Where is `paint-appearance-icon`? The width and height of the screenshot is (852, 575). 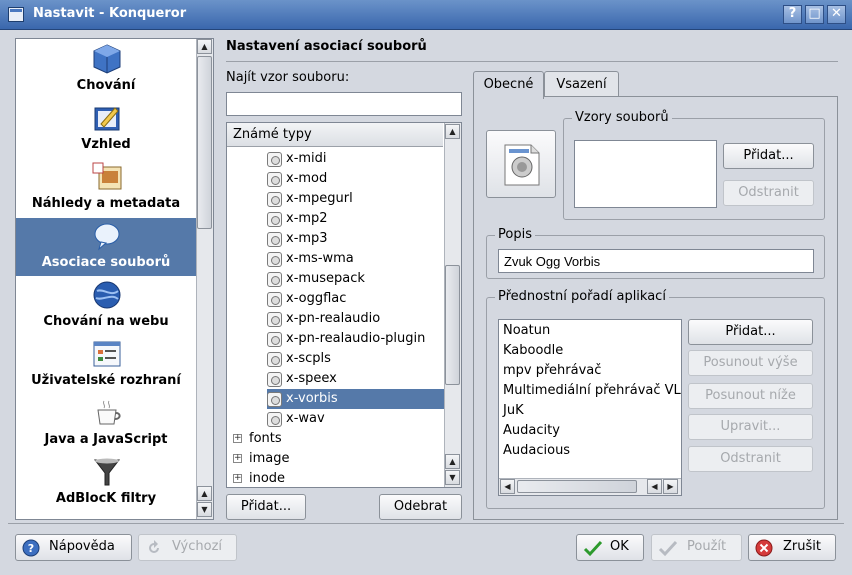 paint-appearance-icon is located at coordinates (107, 119).